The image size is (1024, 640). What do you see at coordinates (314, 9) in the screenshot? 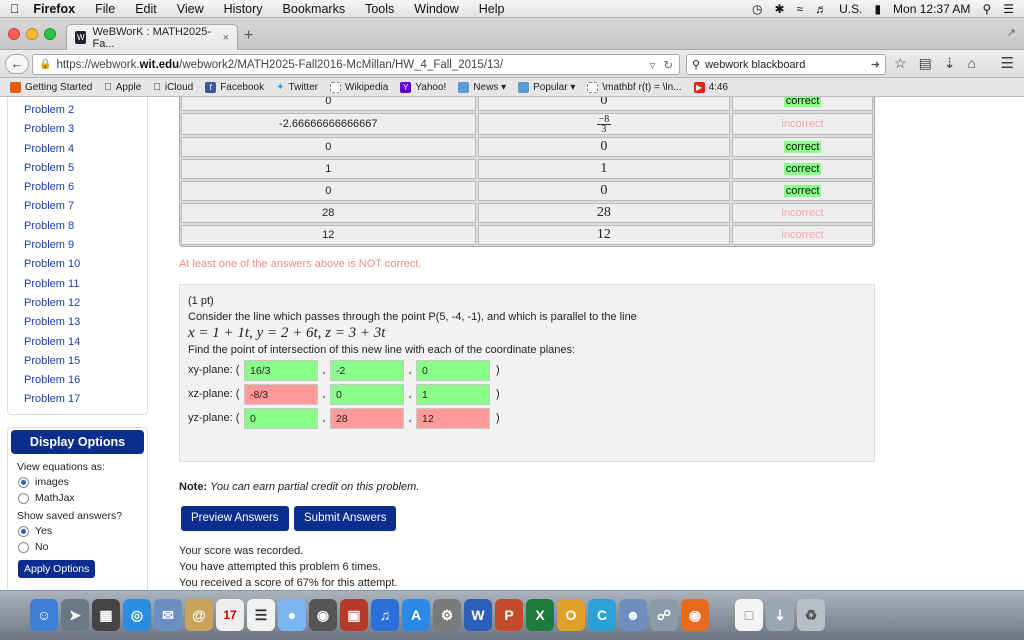
I see `menu-bookmarks: Bookmarks` at bounding box center [314, 9].